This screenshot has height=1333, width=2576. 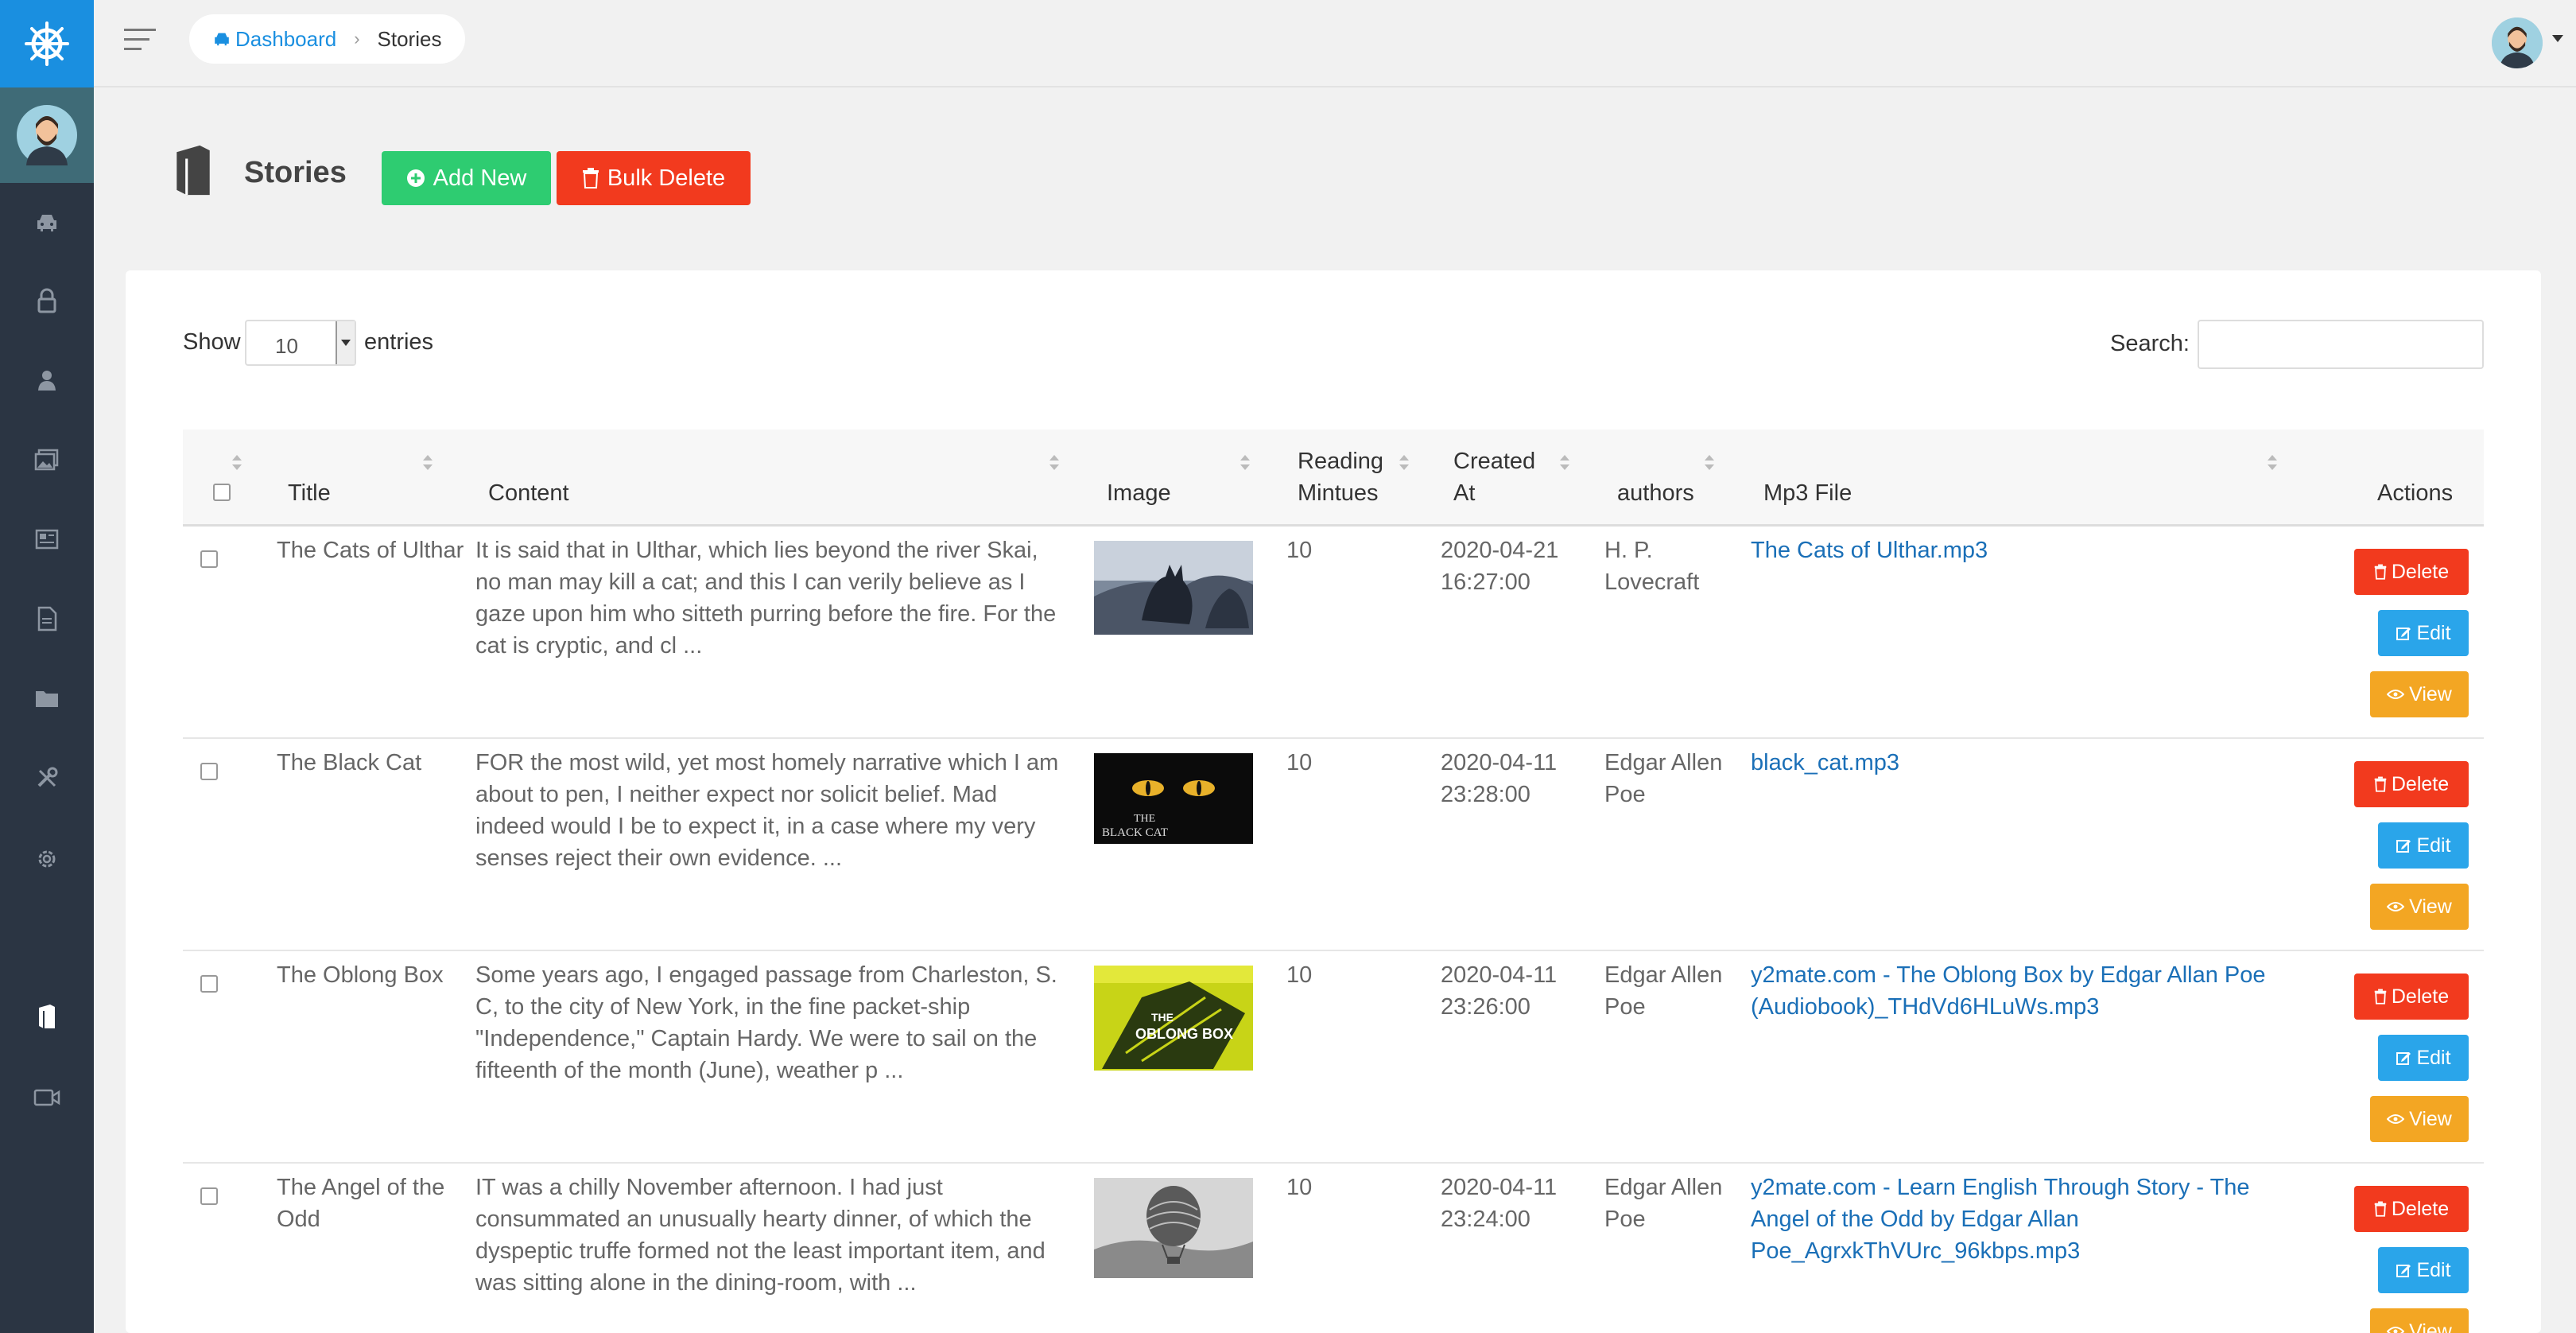 What do you see at coordinates (2029, 763) in the screenshot?
I see `row-mp3-link: black_cat.mp3` at bounding box center [2029, 763].